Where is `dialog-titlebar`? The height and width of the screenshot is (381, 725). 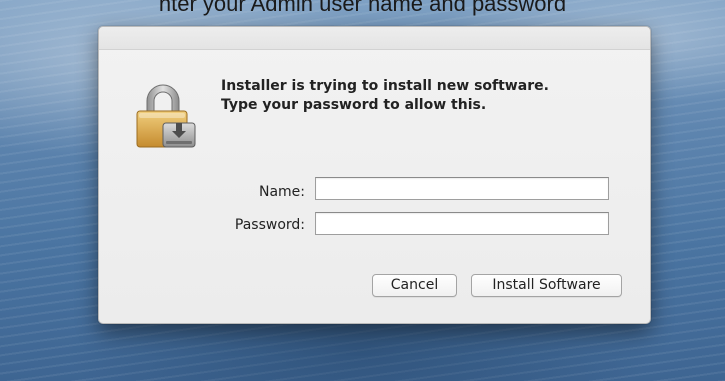
dialog-titlebar is located at coordinates (374, 38).